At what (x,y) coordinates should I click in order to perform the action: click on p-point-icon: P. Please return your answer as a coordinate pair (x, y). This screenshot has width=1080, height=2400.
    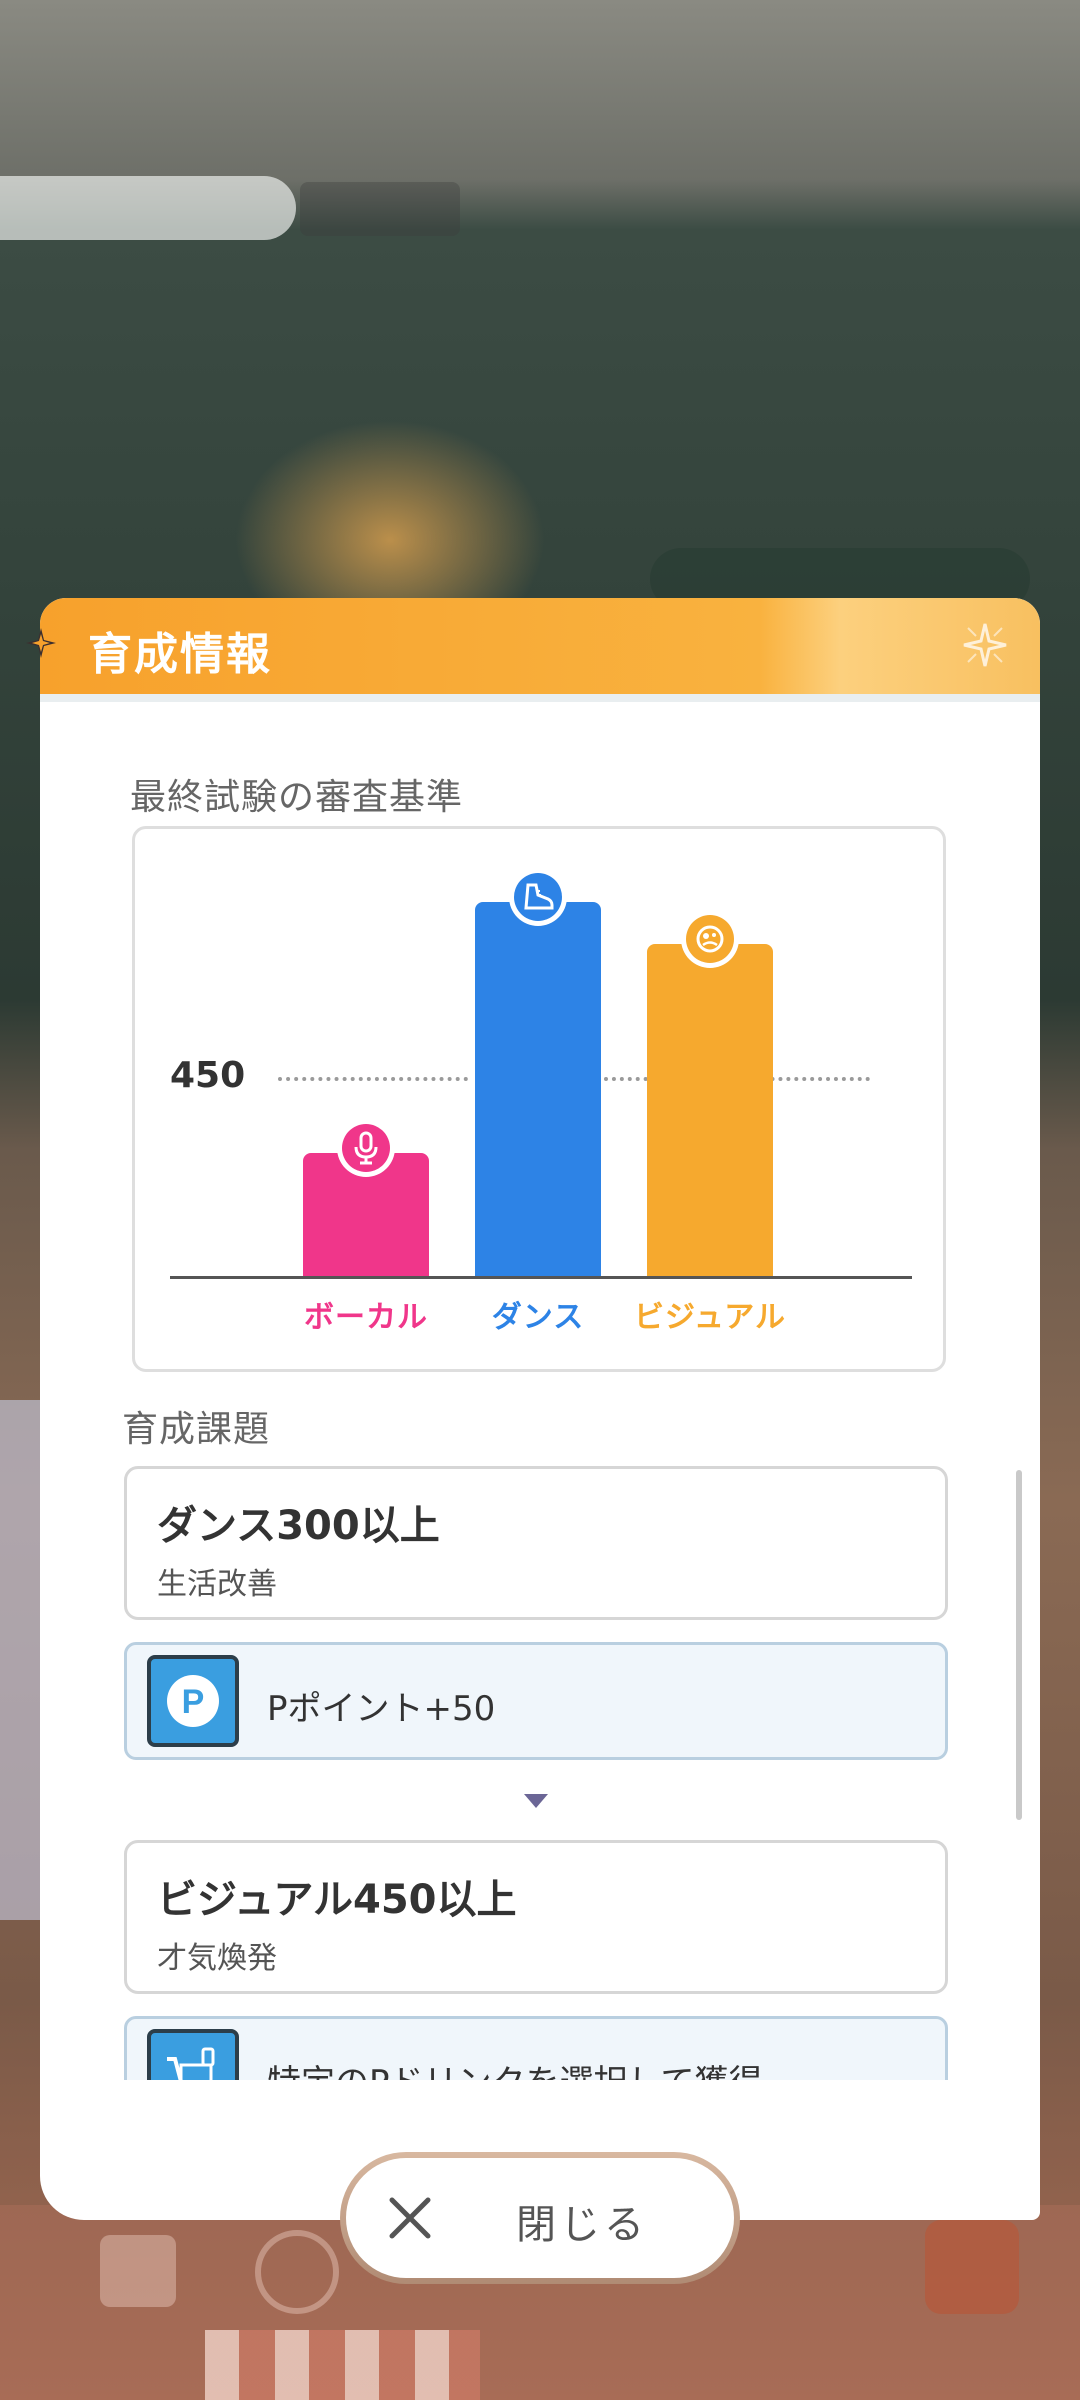
    Looking at the image, I should click on (193, 1701).